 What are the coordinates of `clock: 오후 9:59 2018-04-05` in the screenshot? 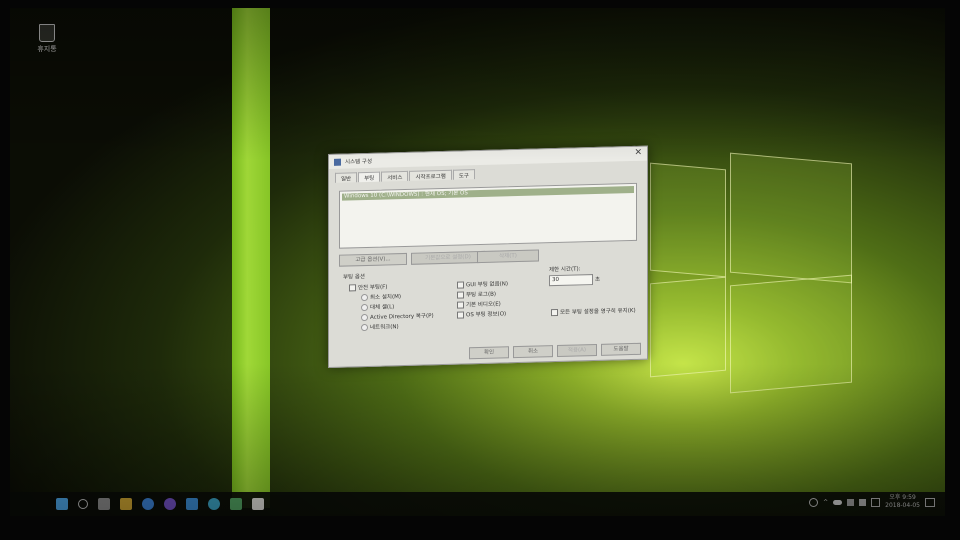 It's located at (902, 502).